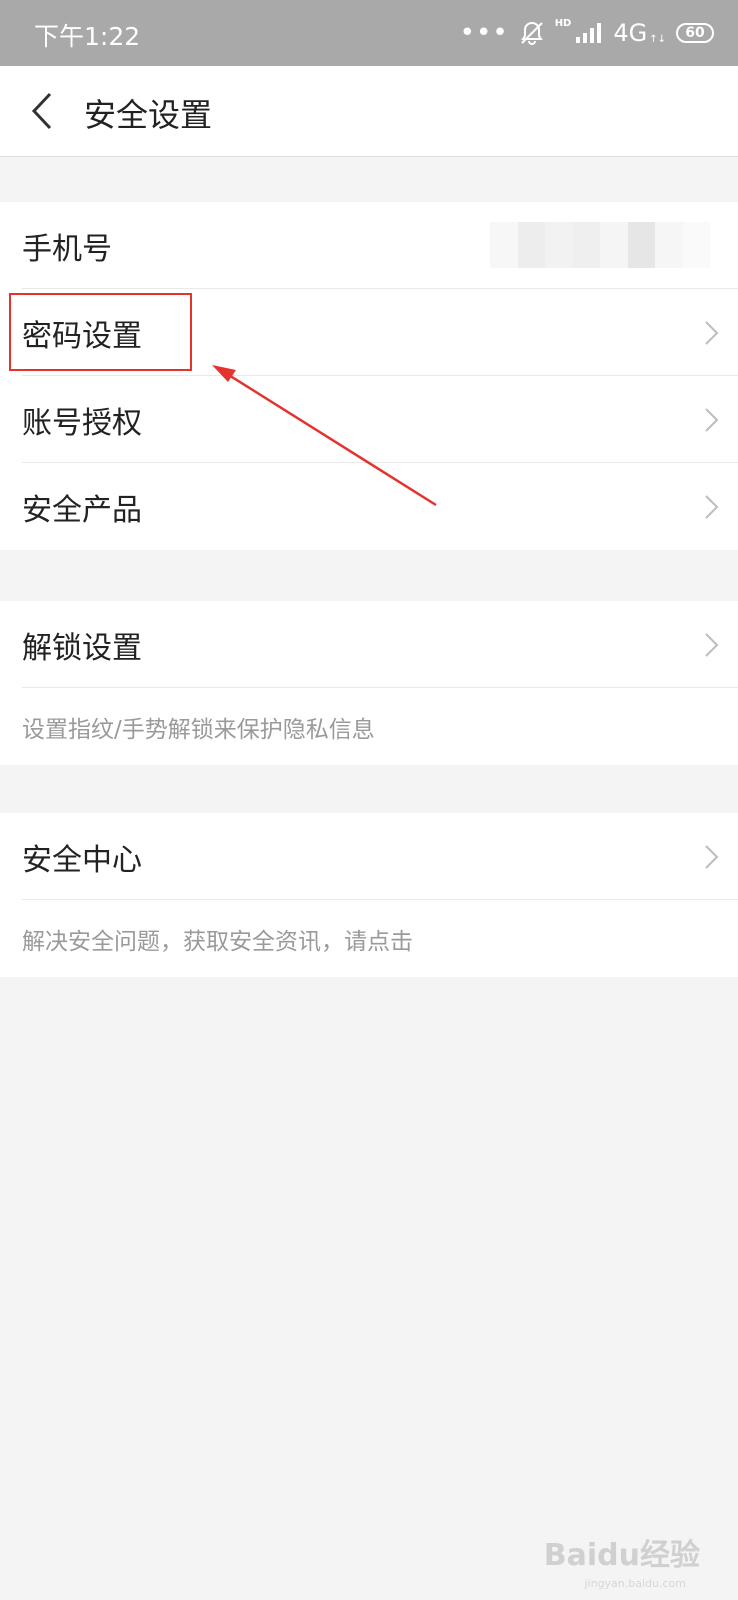 This screenshot has height=1600, width=738. I want to click on annotation-highlight-box, so click(100, 332).